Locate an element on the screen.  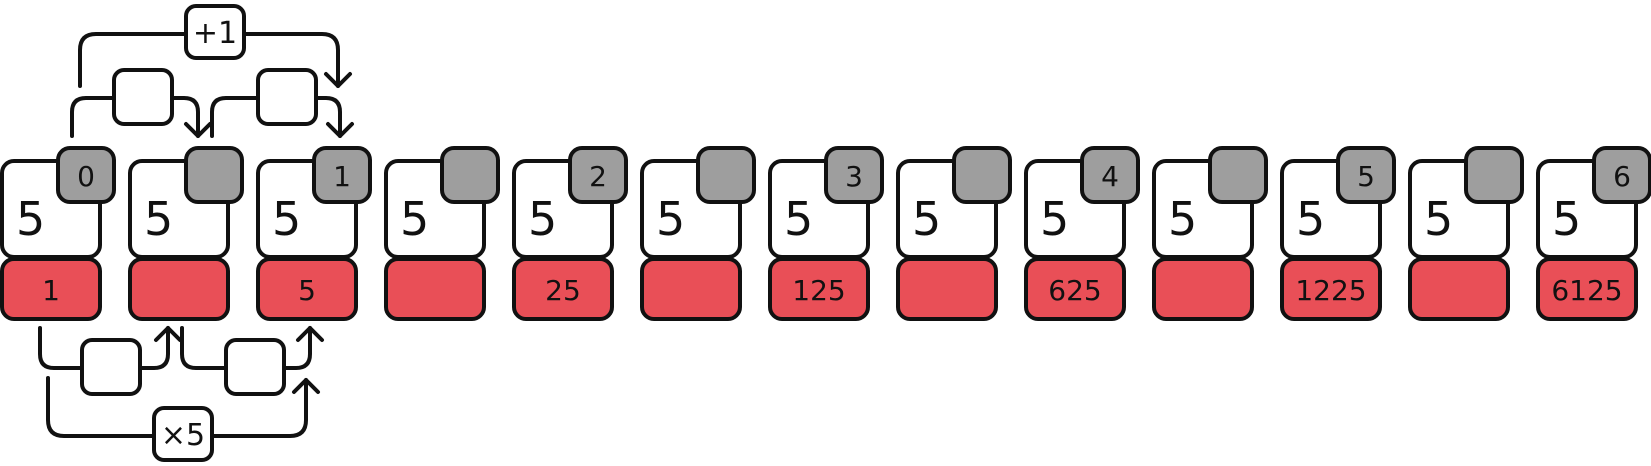
bottom-step-operator-2-box is located at coordinates (255, 367).